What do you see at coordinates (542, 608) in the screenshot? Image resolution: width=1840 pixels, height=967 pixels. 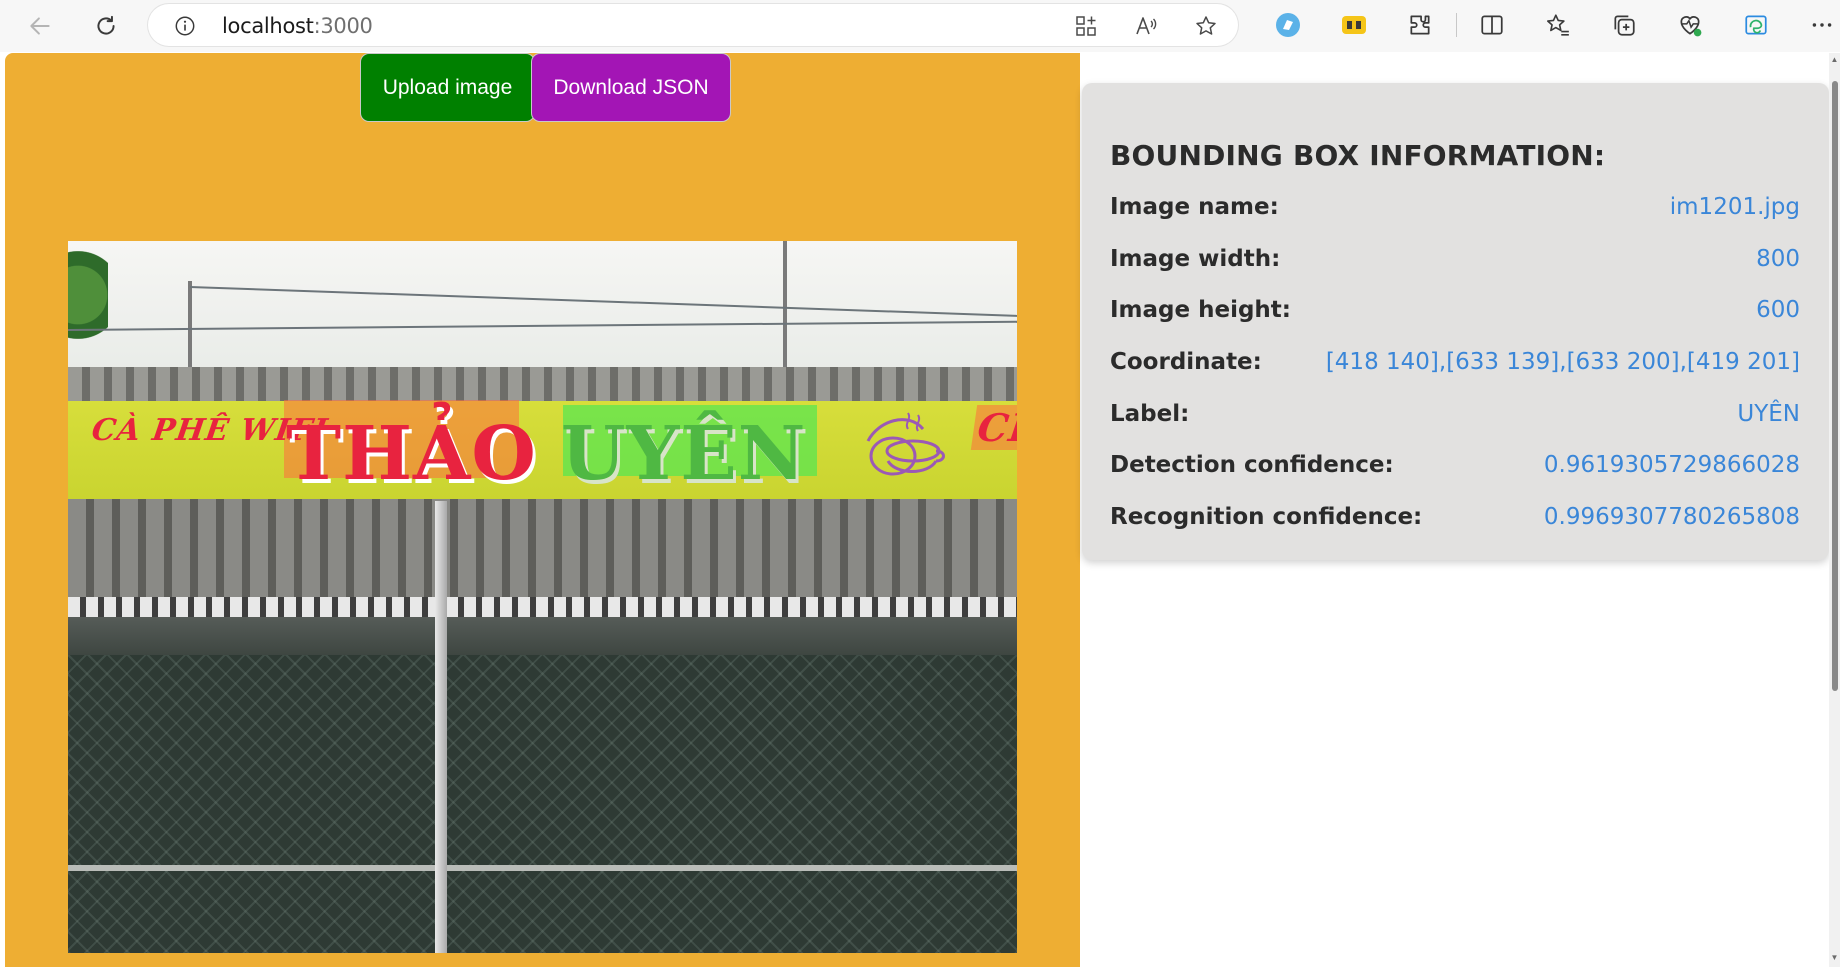 I see `photo-awning-edge` at bounding box center [542, 608].